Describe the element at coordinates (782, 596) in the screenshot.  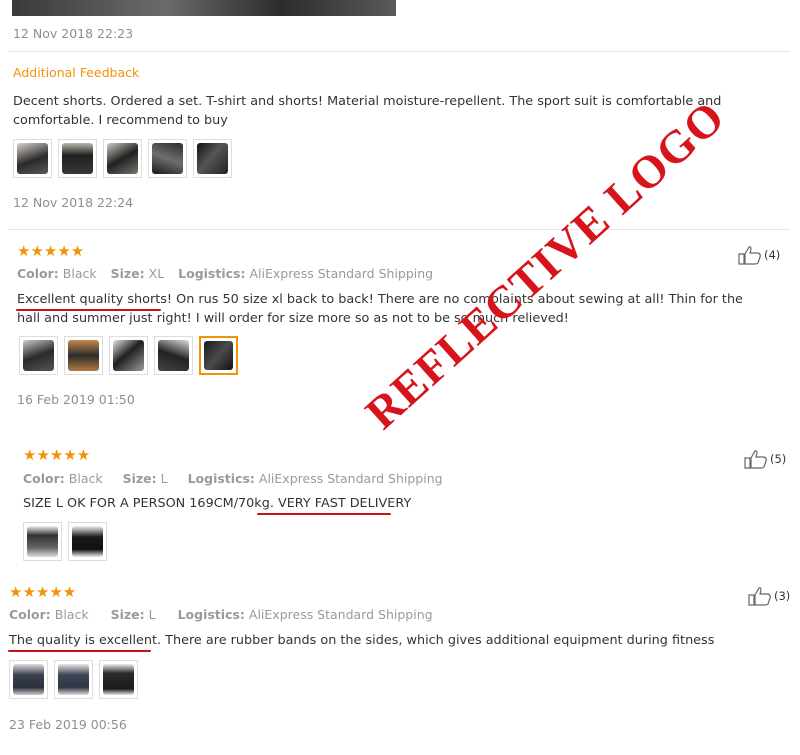
I see `helpful-count: (3)` at that location.